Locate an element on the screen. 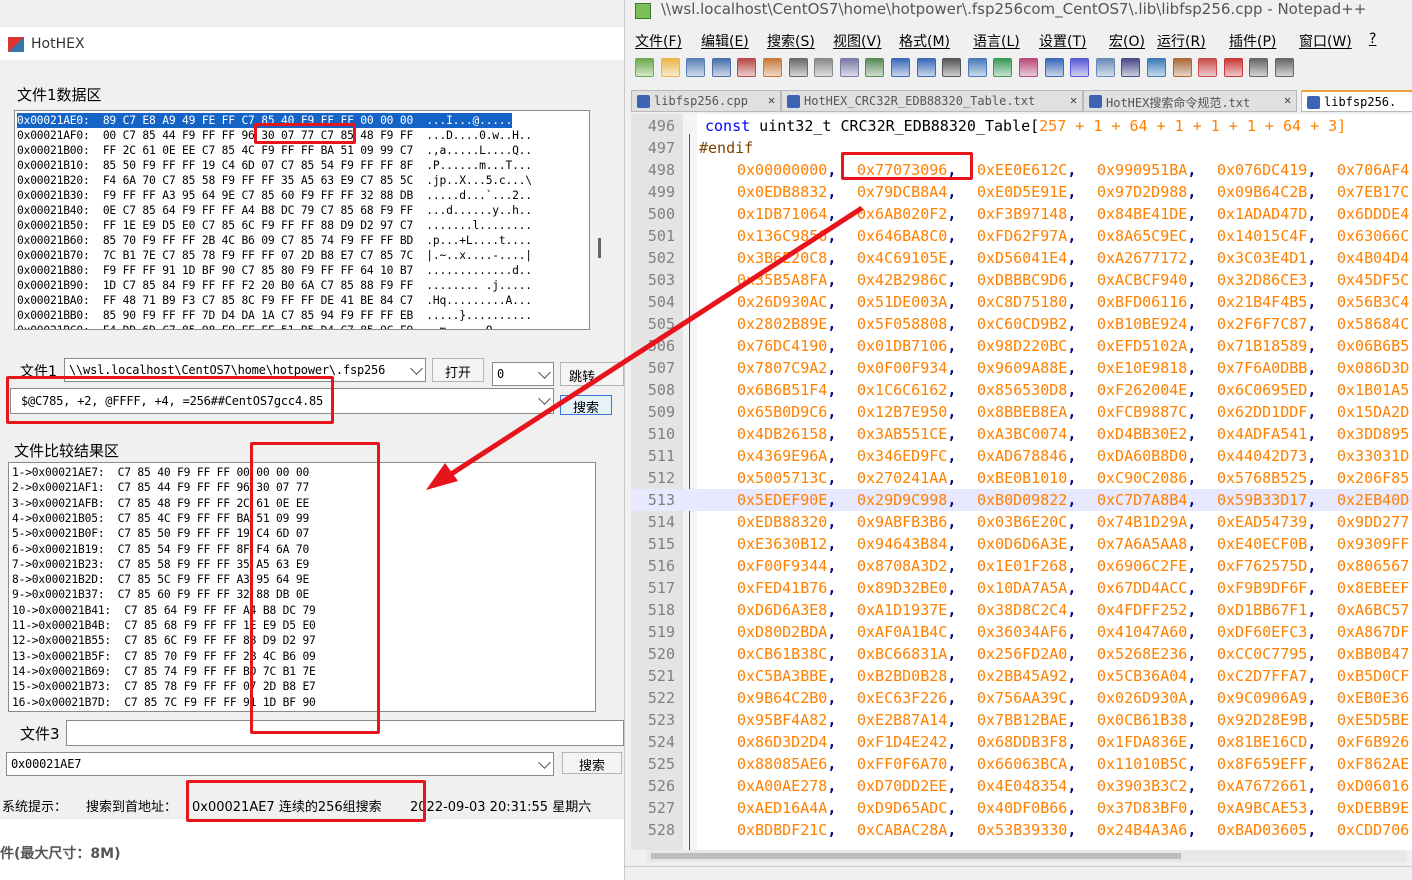 The height and width of the screenshot is (880, 1412). offset-combo: 0 is located at coordinates (523, 374).